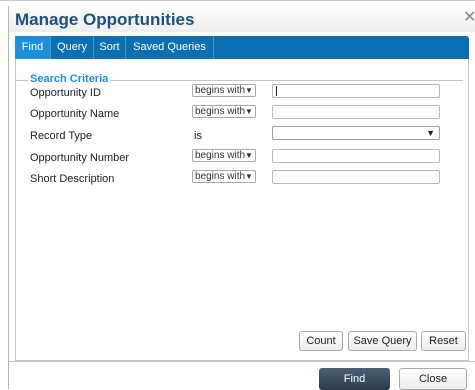 Image resolution: width=475 pixels, height=390 pixels. What do you see at coordinates (80, 158) in the screenshot?
I see `opportunity-number-label: Opportunity Number` at bounding box center [80, 158].